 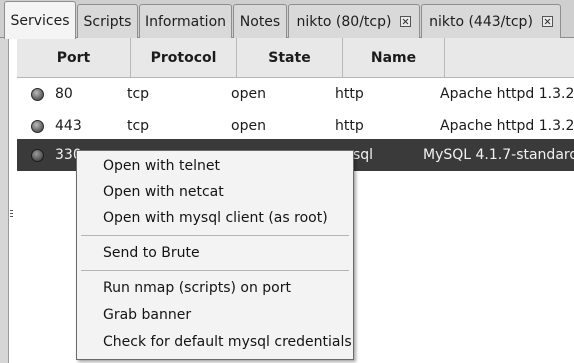 I want to click on column-header-name: Name, so click(x=394, y=58).